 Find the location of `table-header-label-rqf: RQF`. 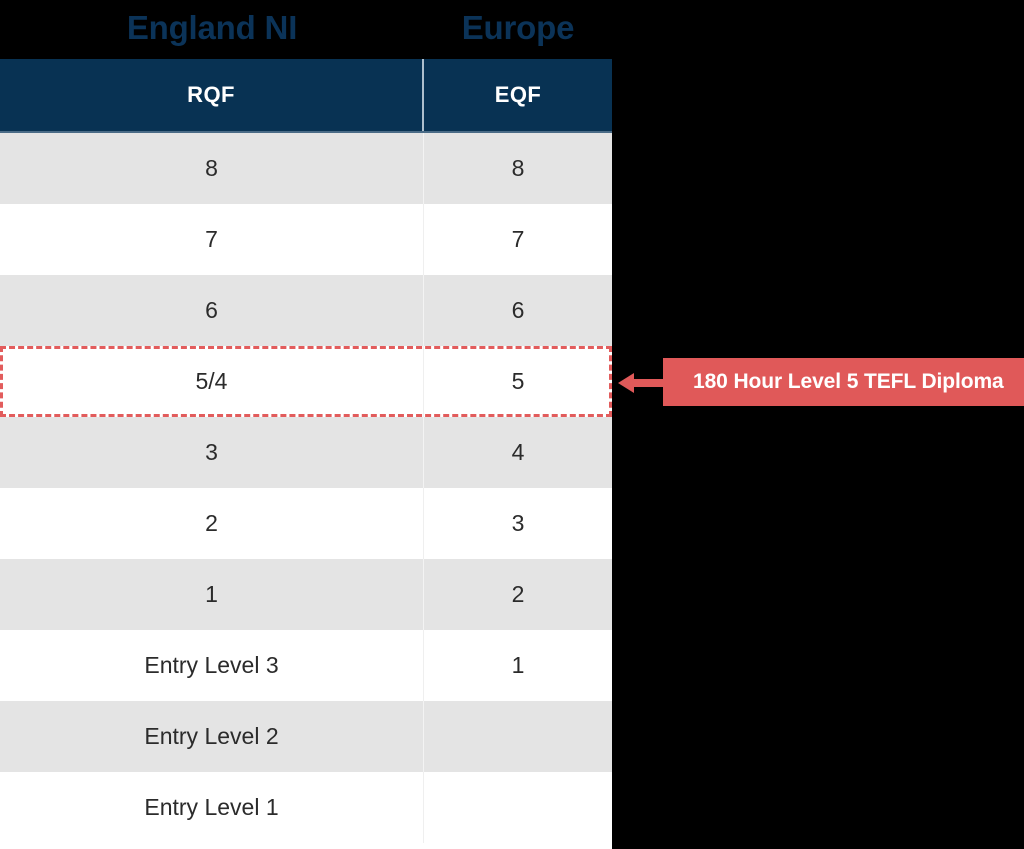

table-header-label-rqf: RQF is located at coordinates (211, 94).